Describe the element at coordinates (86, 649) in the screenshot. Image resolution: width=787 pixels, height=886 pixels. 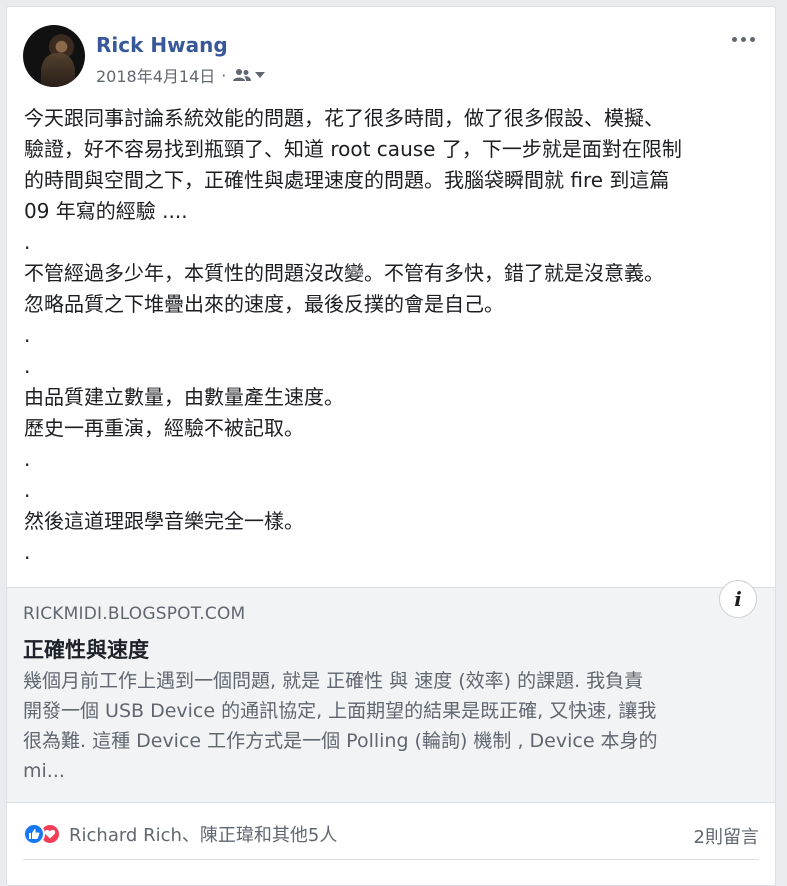
I see `link-title: 正確性與速度` at that location.